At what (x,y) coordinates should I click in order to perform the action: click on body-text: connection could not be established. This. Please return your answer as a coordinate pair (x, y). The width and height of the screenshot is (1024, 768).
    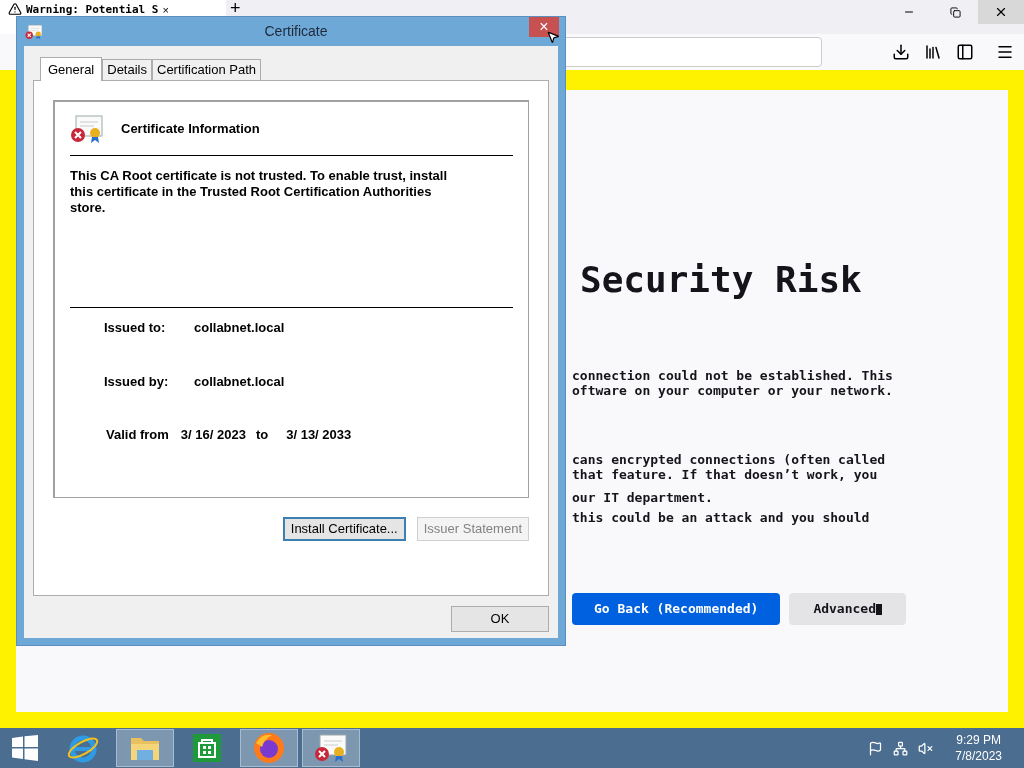
    Looking at the image, I should click on (733, 375).